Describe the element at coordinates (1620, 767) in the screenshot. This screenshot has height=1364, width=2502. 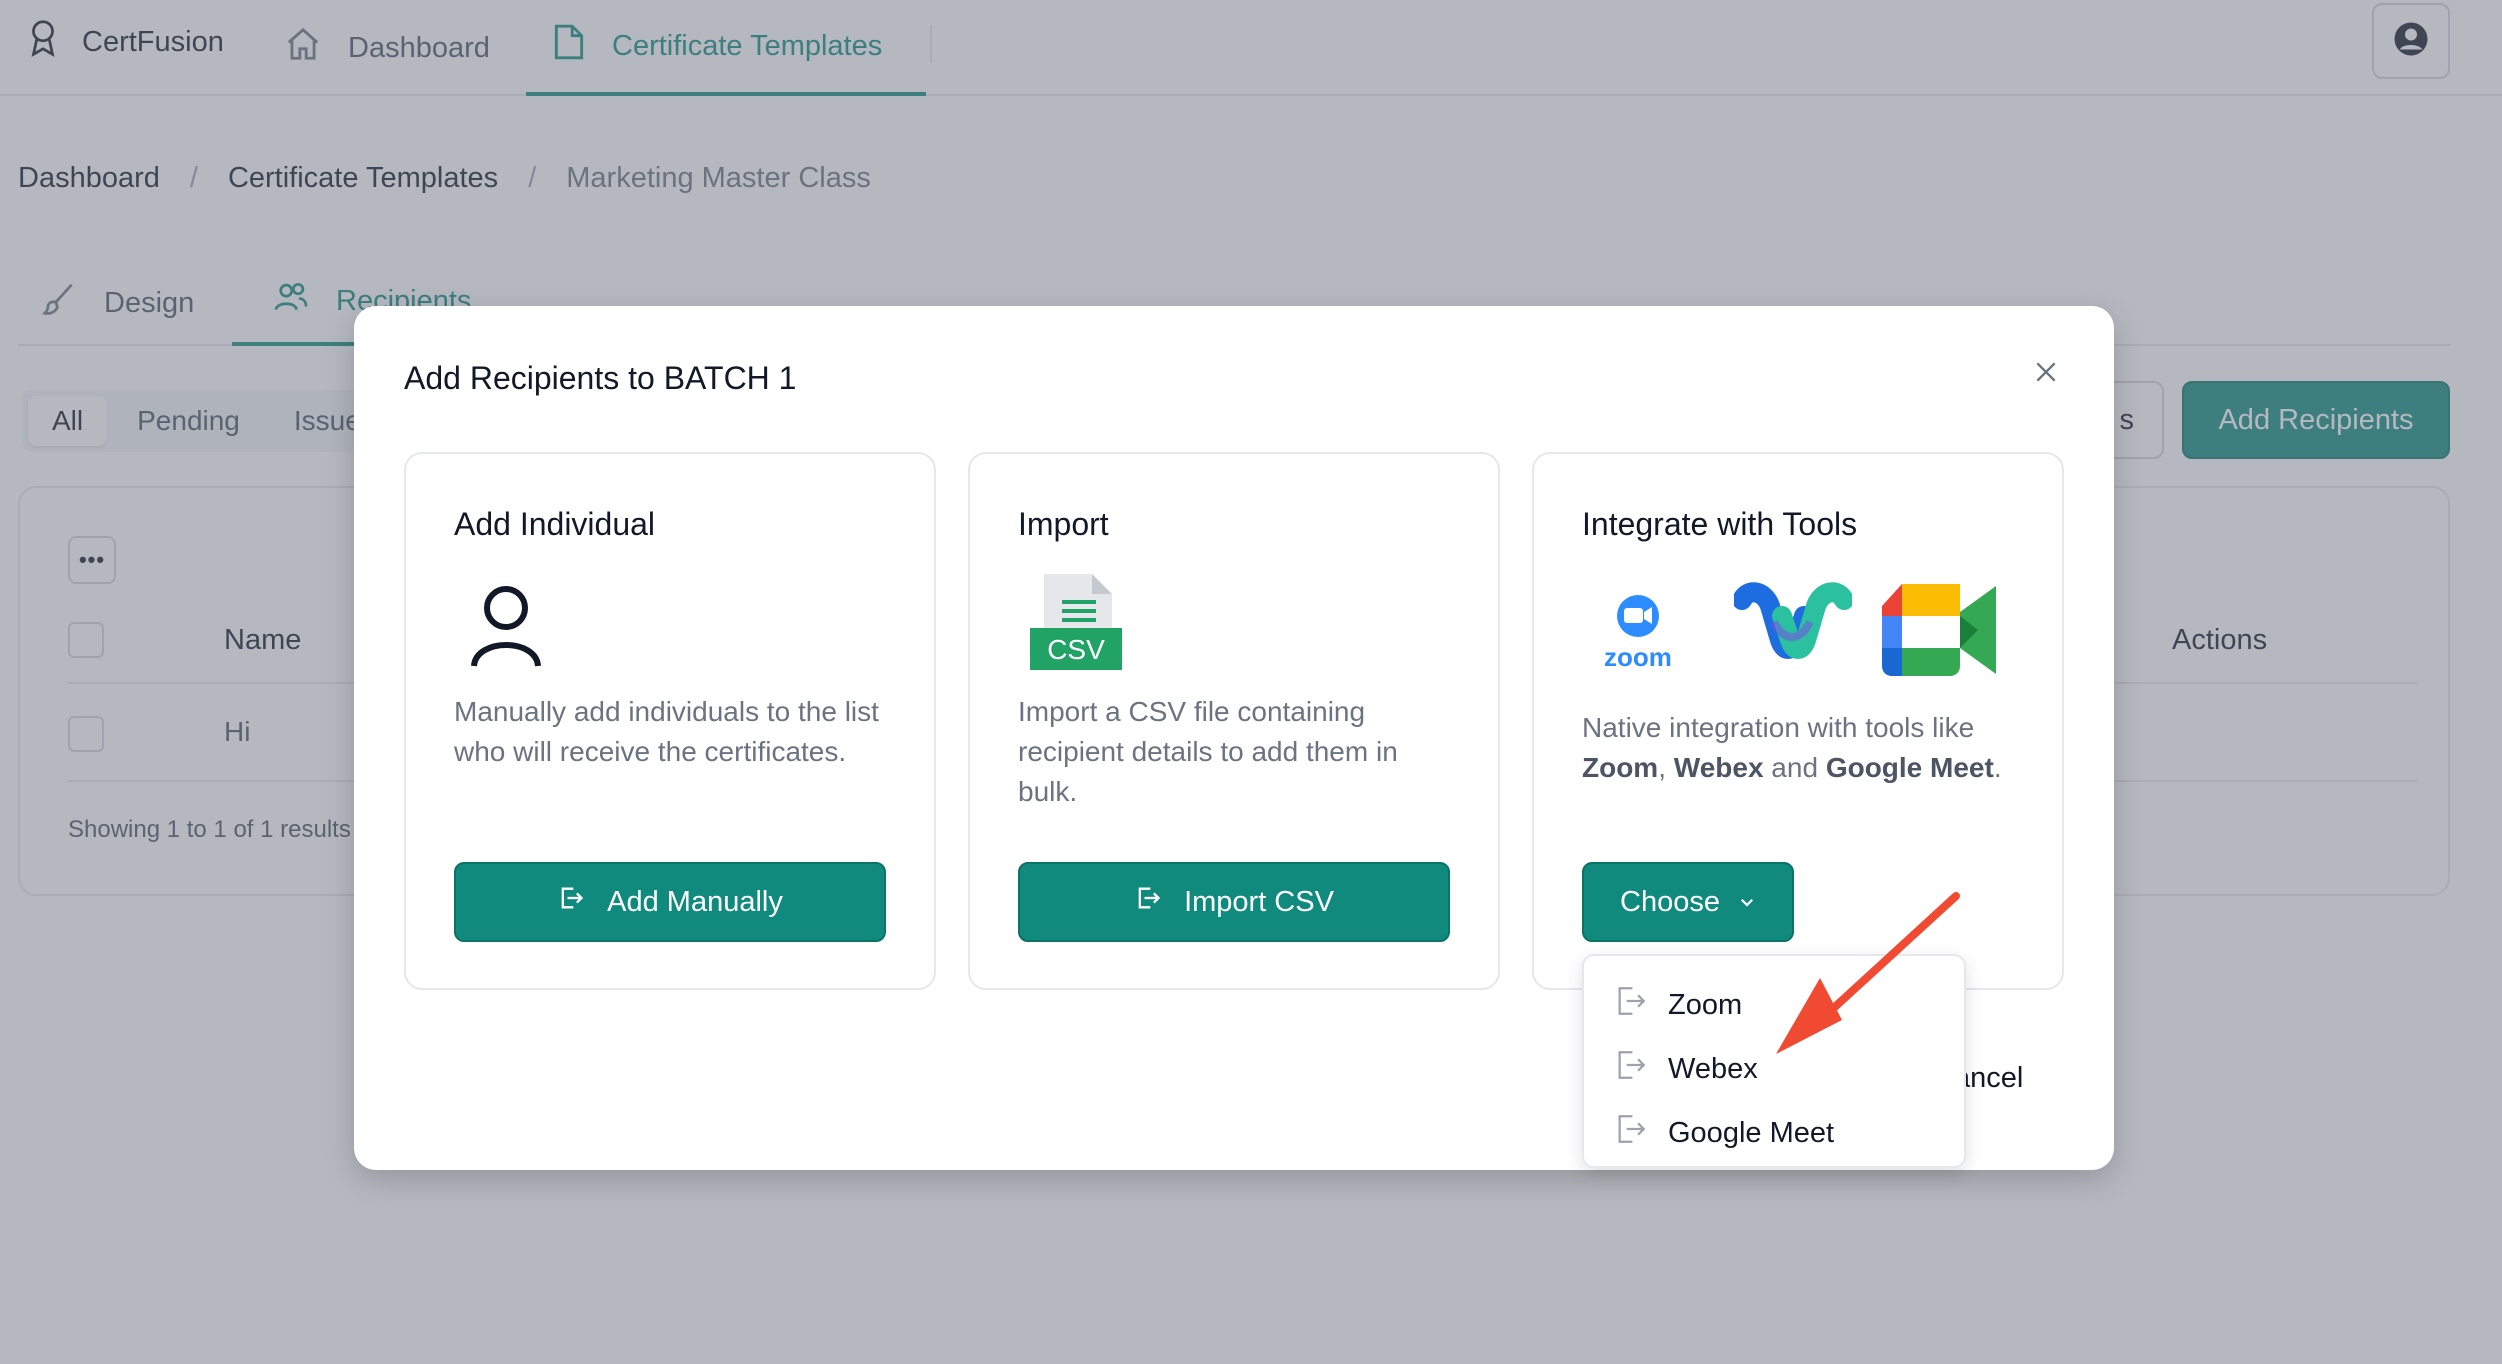
I see `desc-zoom: Zoom` at that location.